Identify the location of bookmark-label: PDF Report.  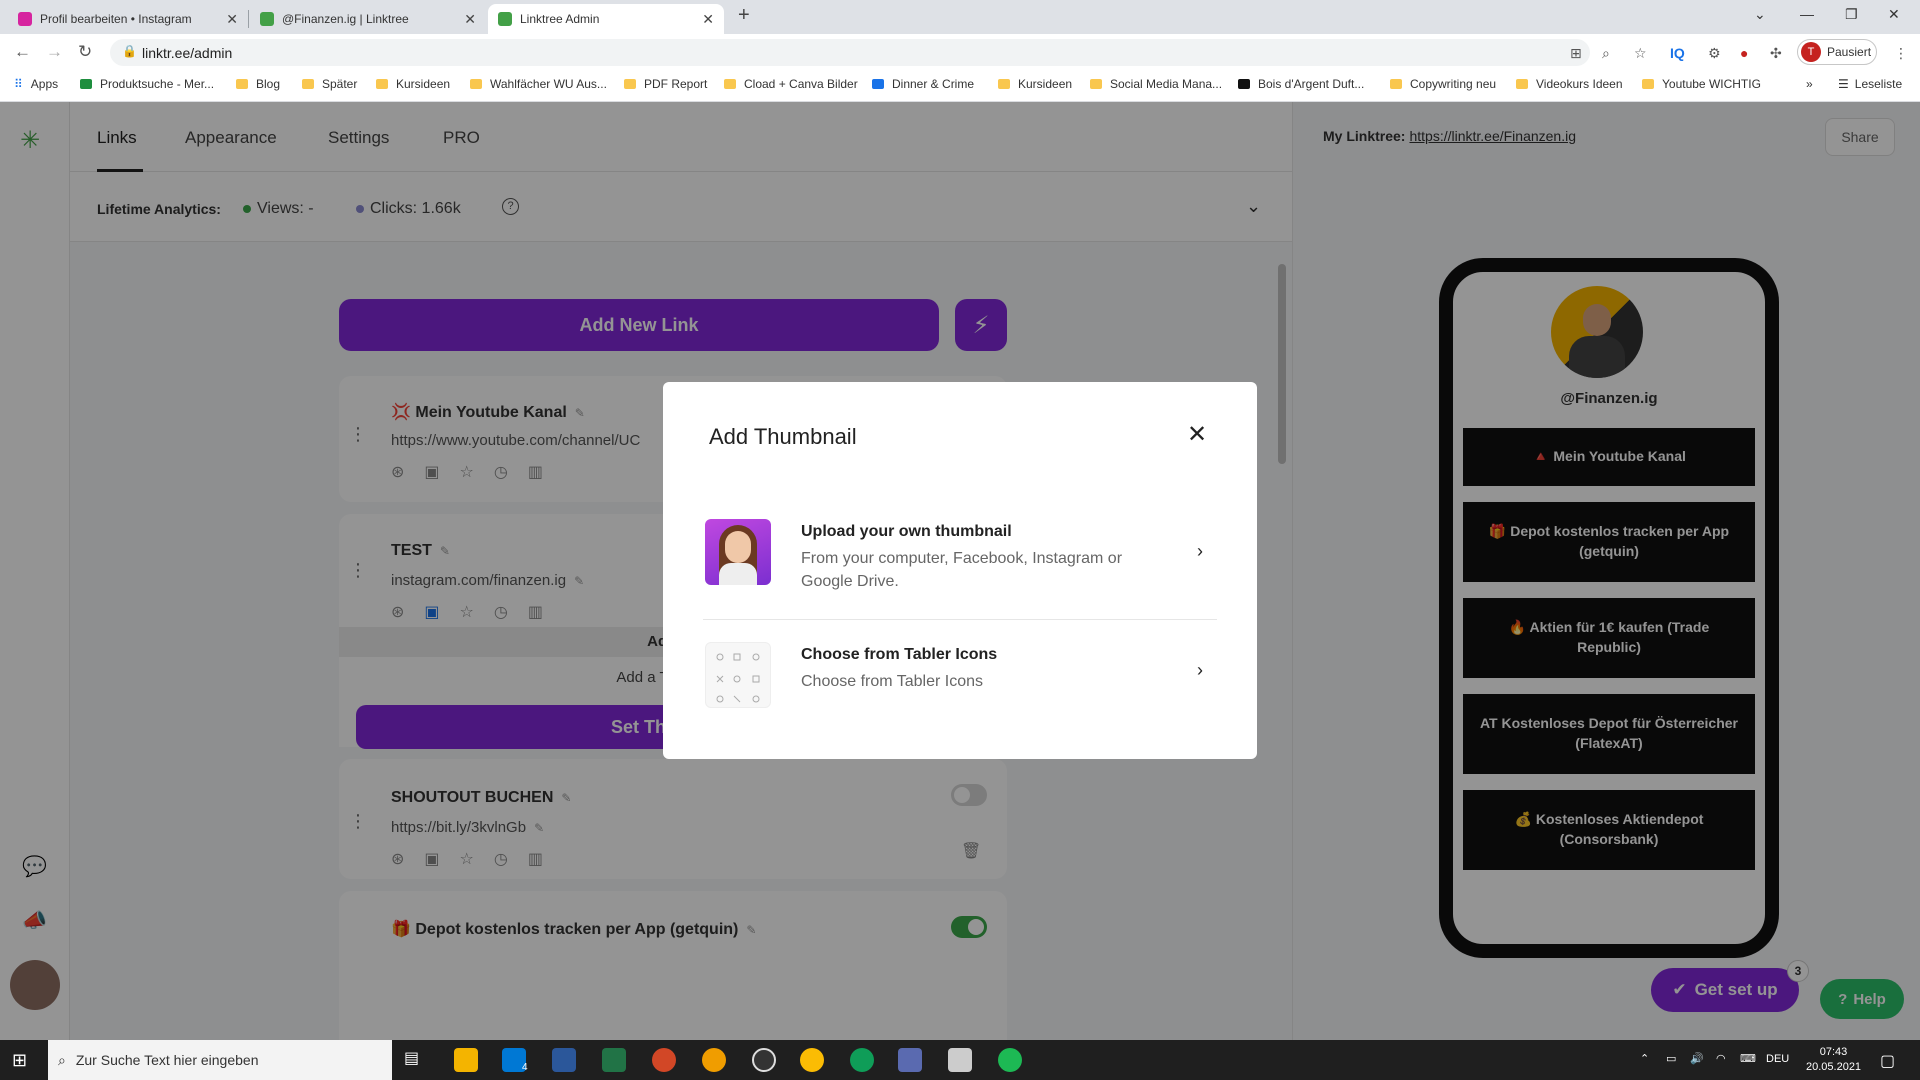
(676, 84).